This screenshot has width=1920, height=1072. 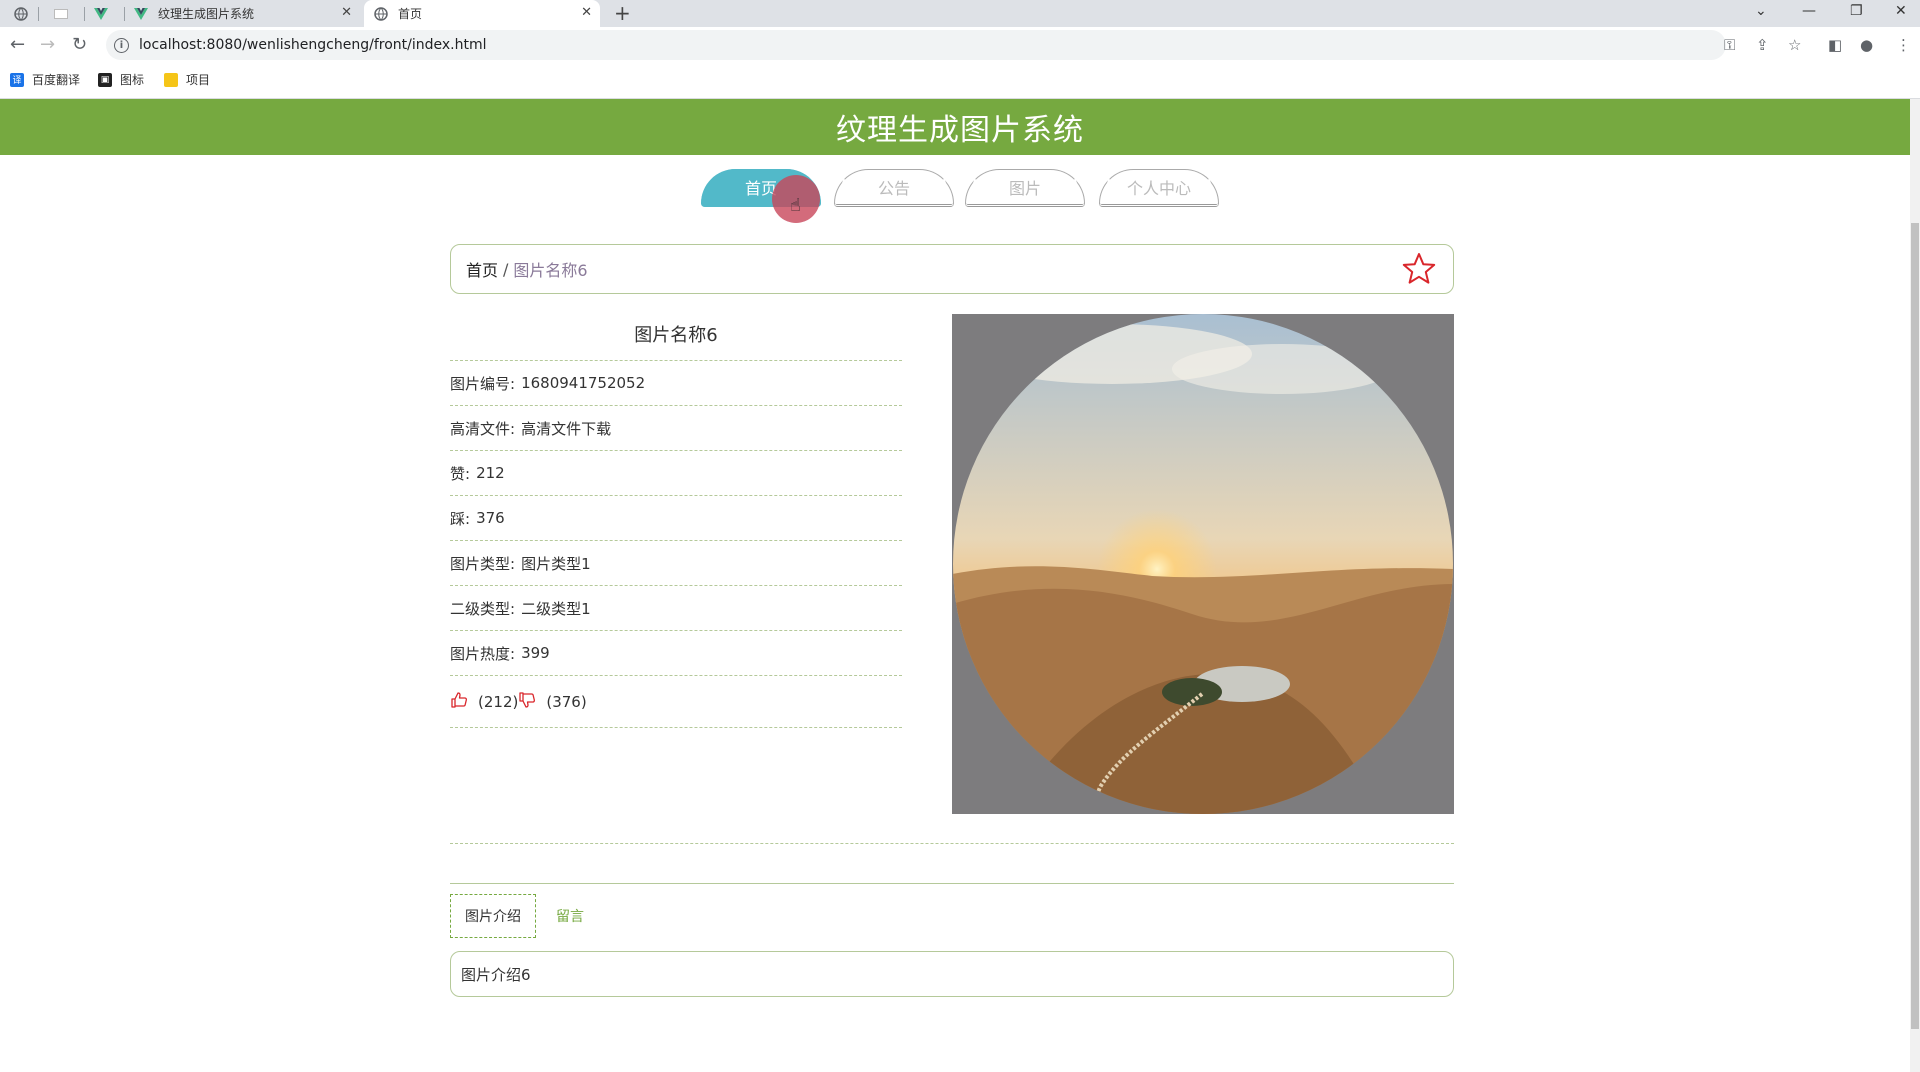 I want to click on image-preview, so click(x=1203, y=564).